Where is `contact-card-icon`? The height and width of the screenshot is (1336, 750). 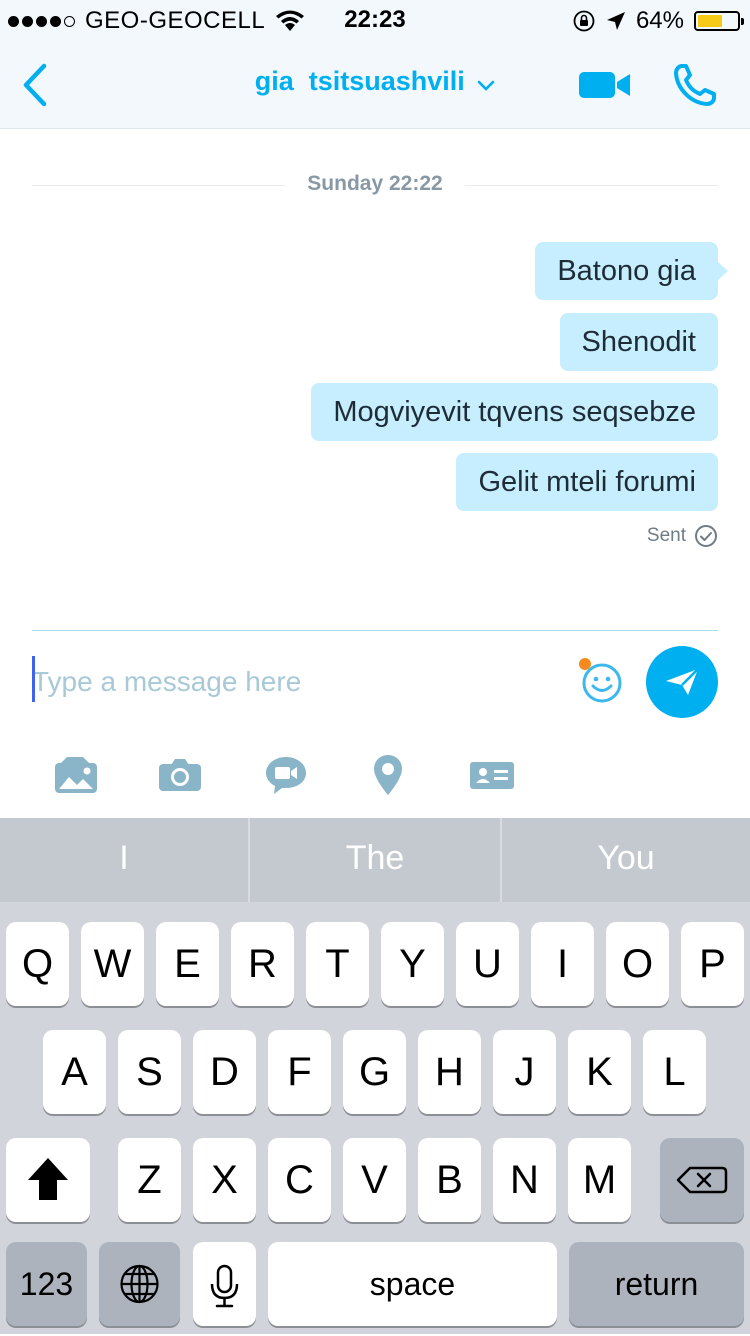
contact-card-icon is located at coordinates (492, 775).